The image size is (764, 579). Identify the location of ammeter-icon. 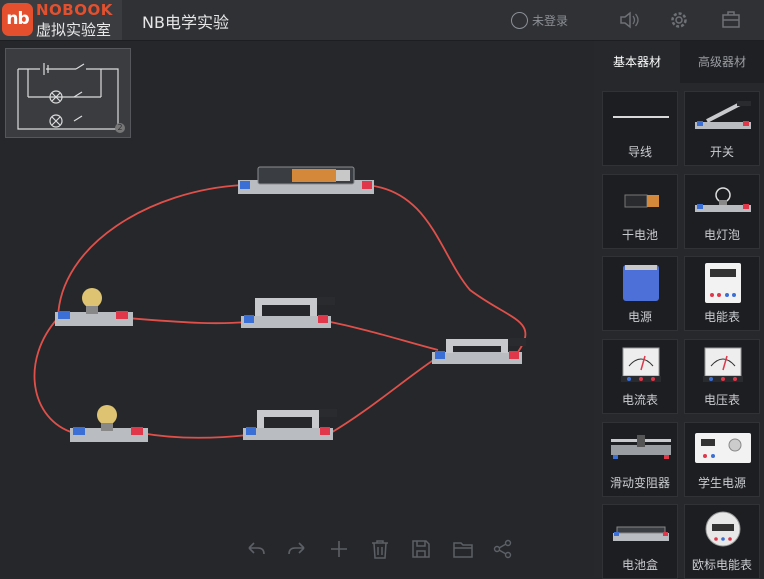
(641, 364).